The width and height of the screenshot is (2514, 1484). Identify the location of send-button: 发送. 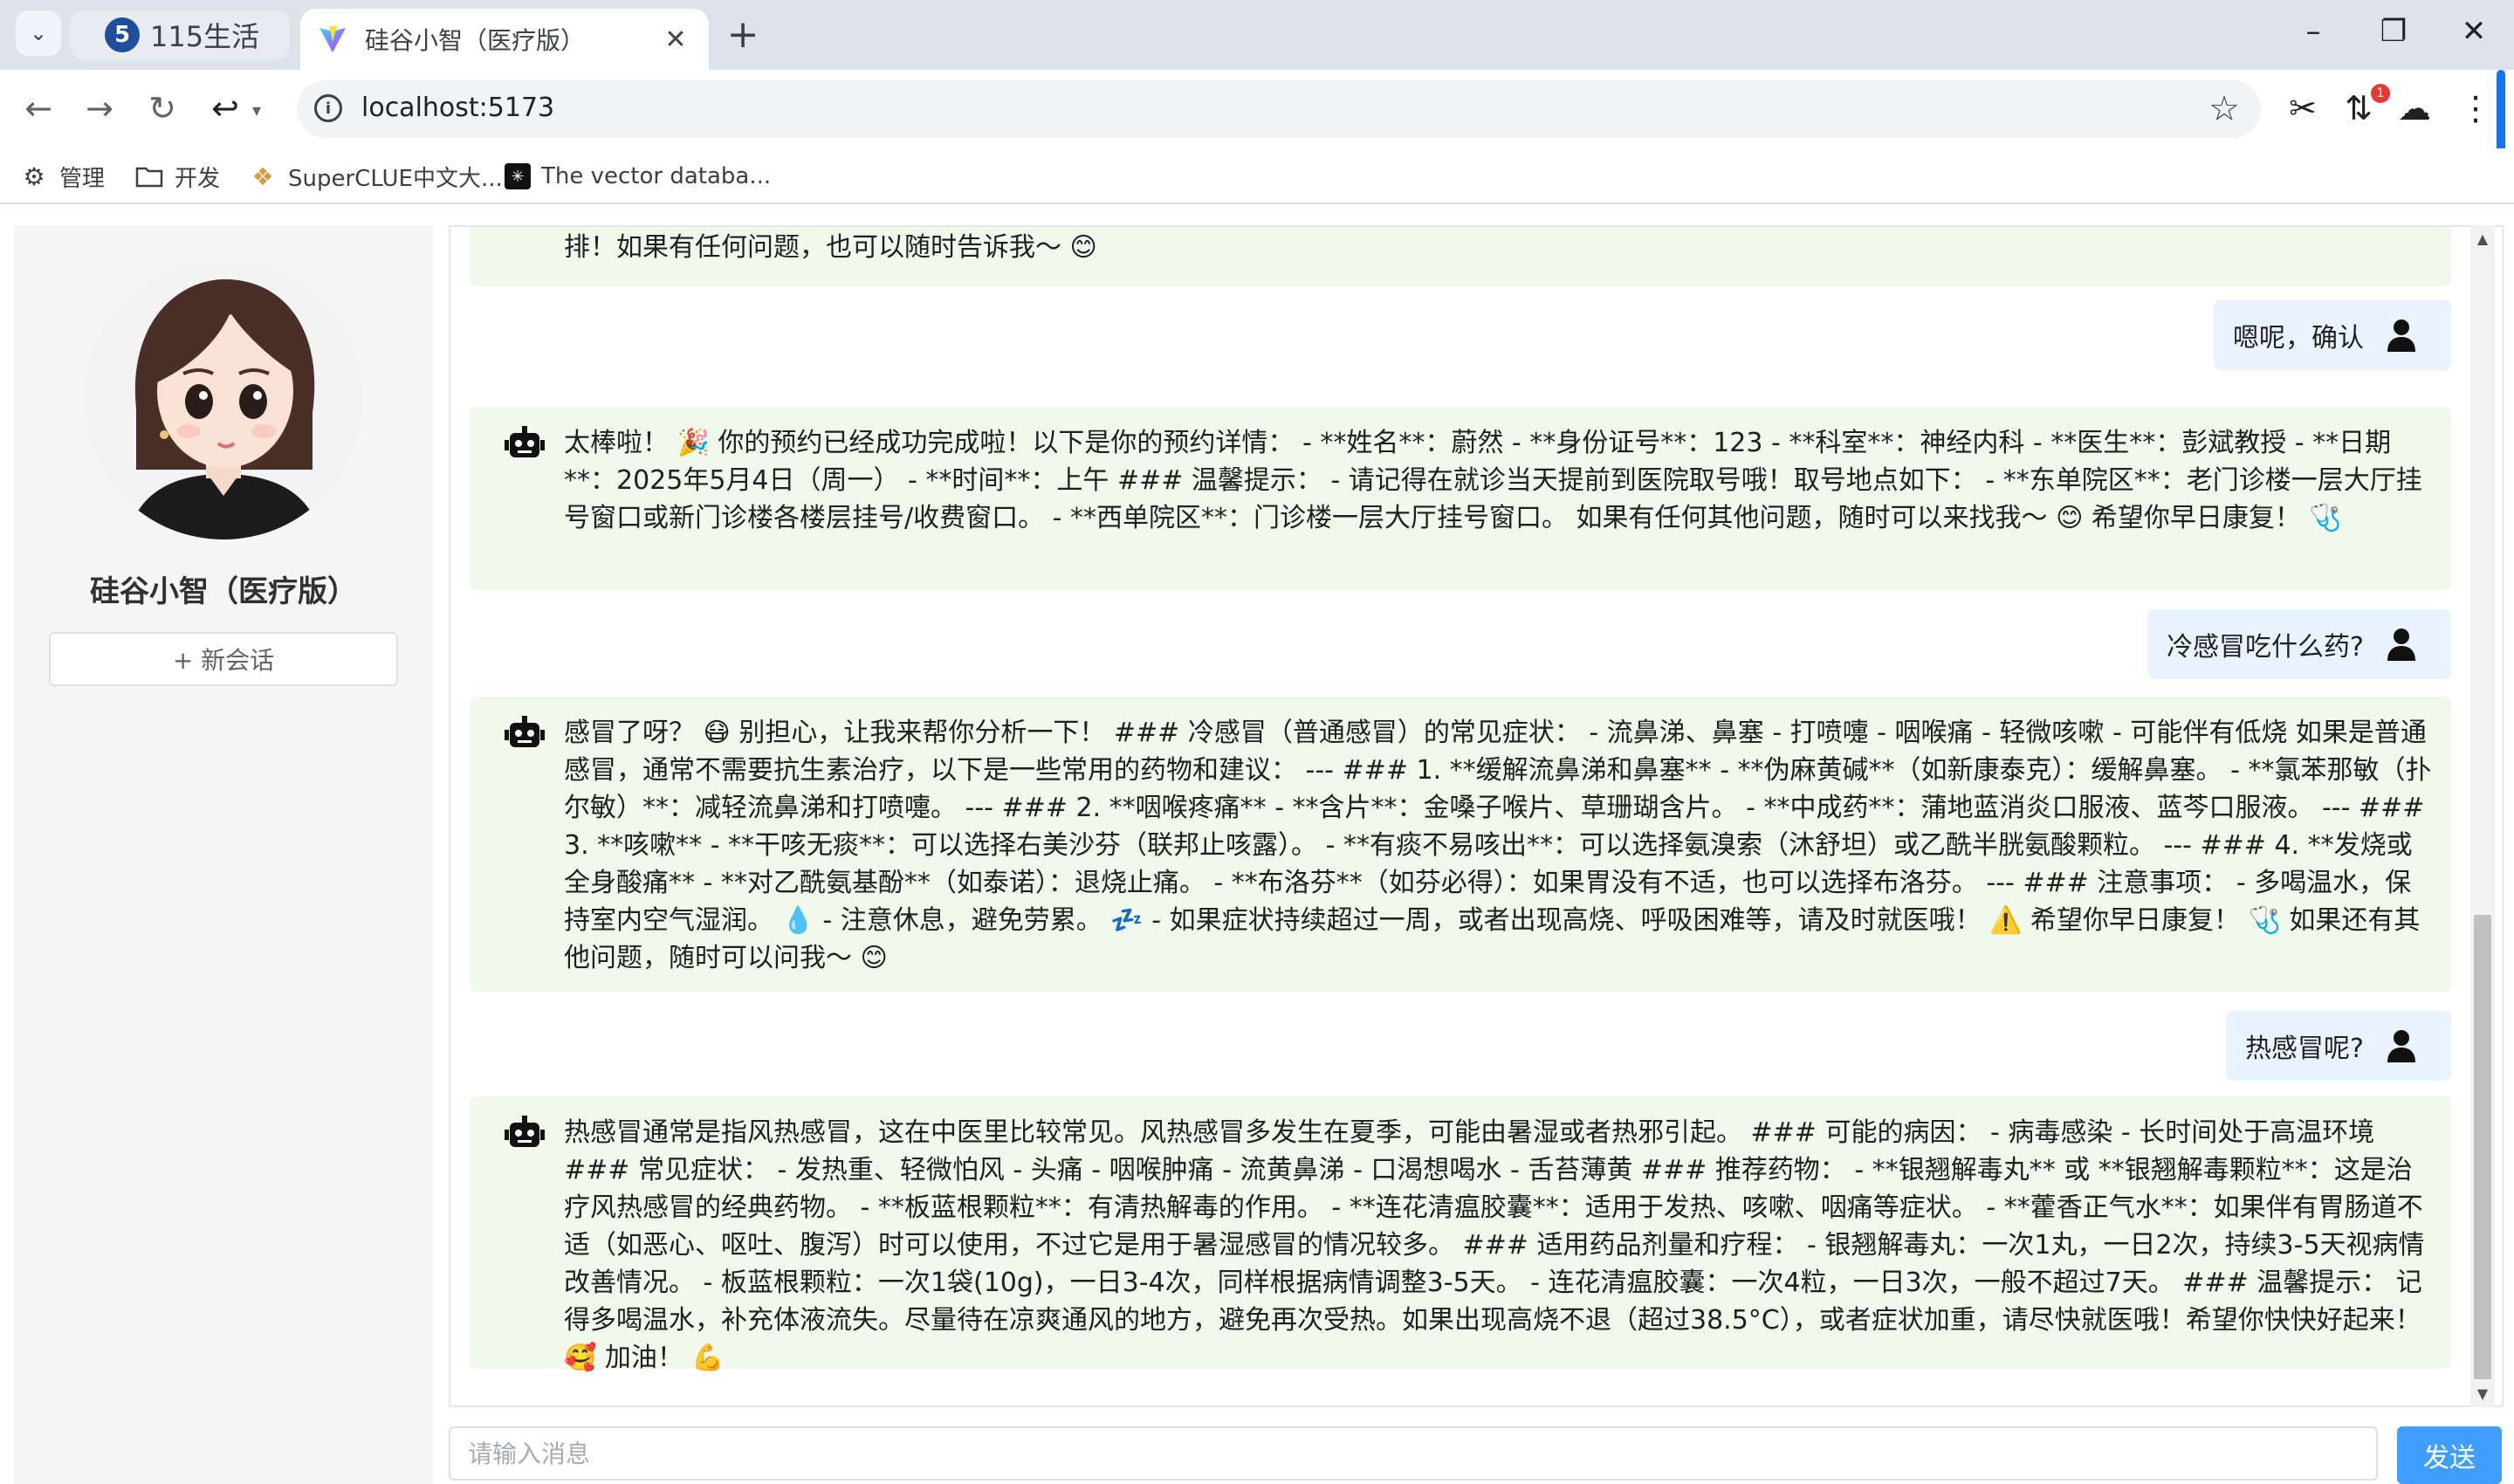
(2449, 1455).